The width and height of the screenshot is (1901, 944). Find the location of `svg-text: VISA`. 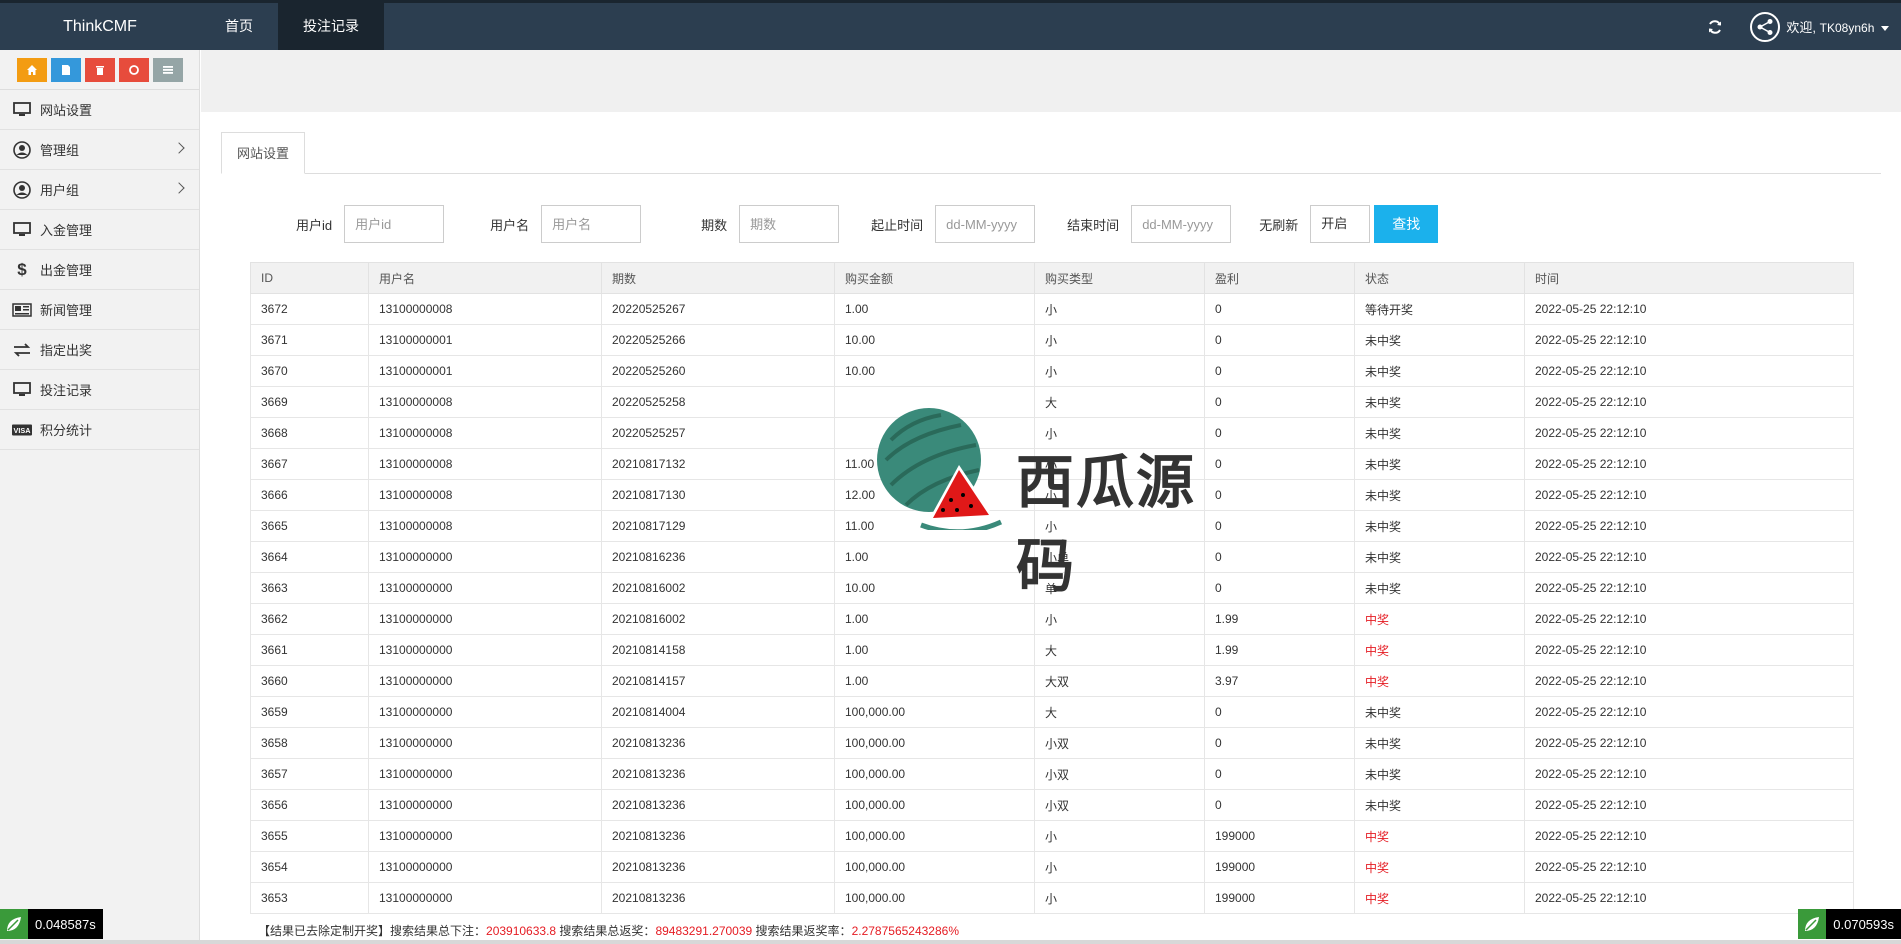

svg-text: VISA is located at coordinates (23, 430).